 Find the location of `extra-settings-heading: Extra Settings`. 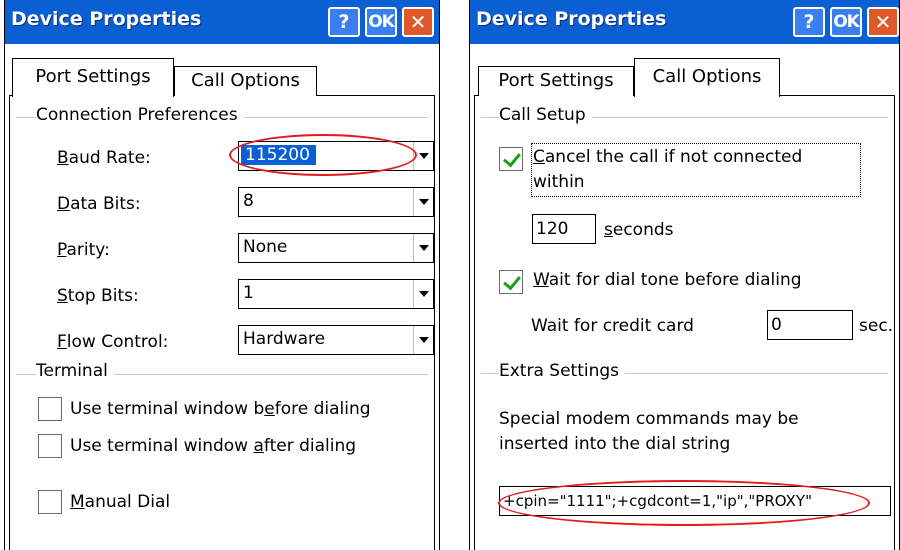

extra-settings-heading: Extra Settings is located at coordinates (562, 371).